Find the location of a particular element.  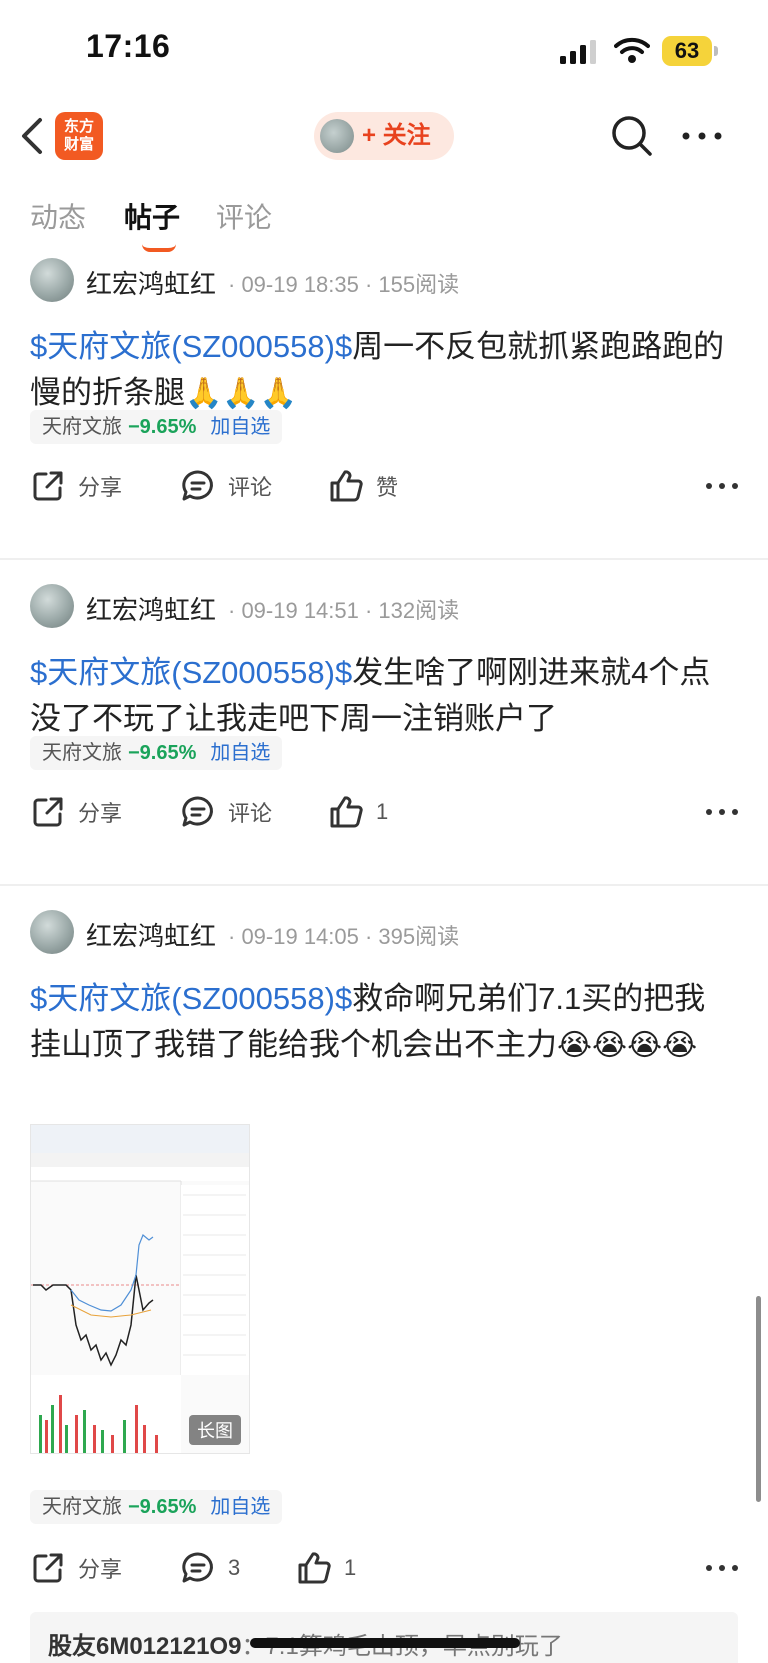

emoji: 😭😭😭😭 is located at coordinates (627, 1045).